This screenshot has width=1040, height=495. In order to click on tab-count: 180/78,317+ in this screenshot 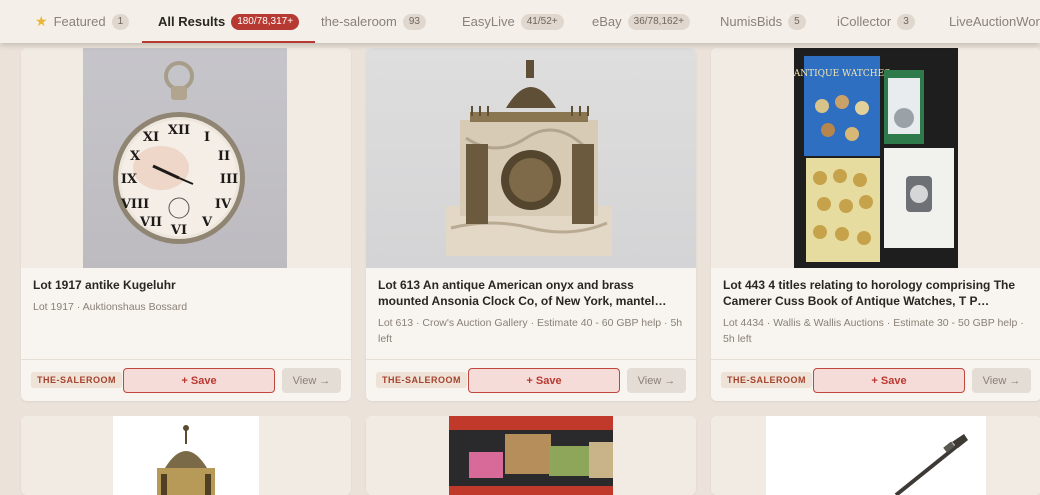, I will do `click(265, 21)`.